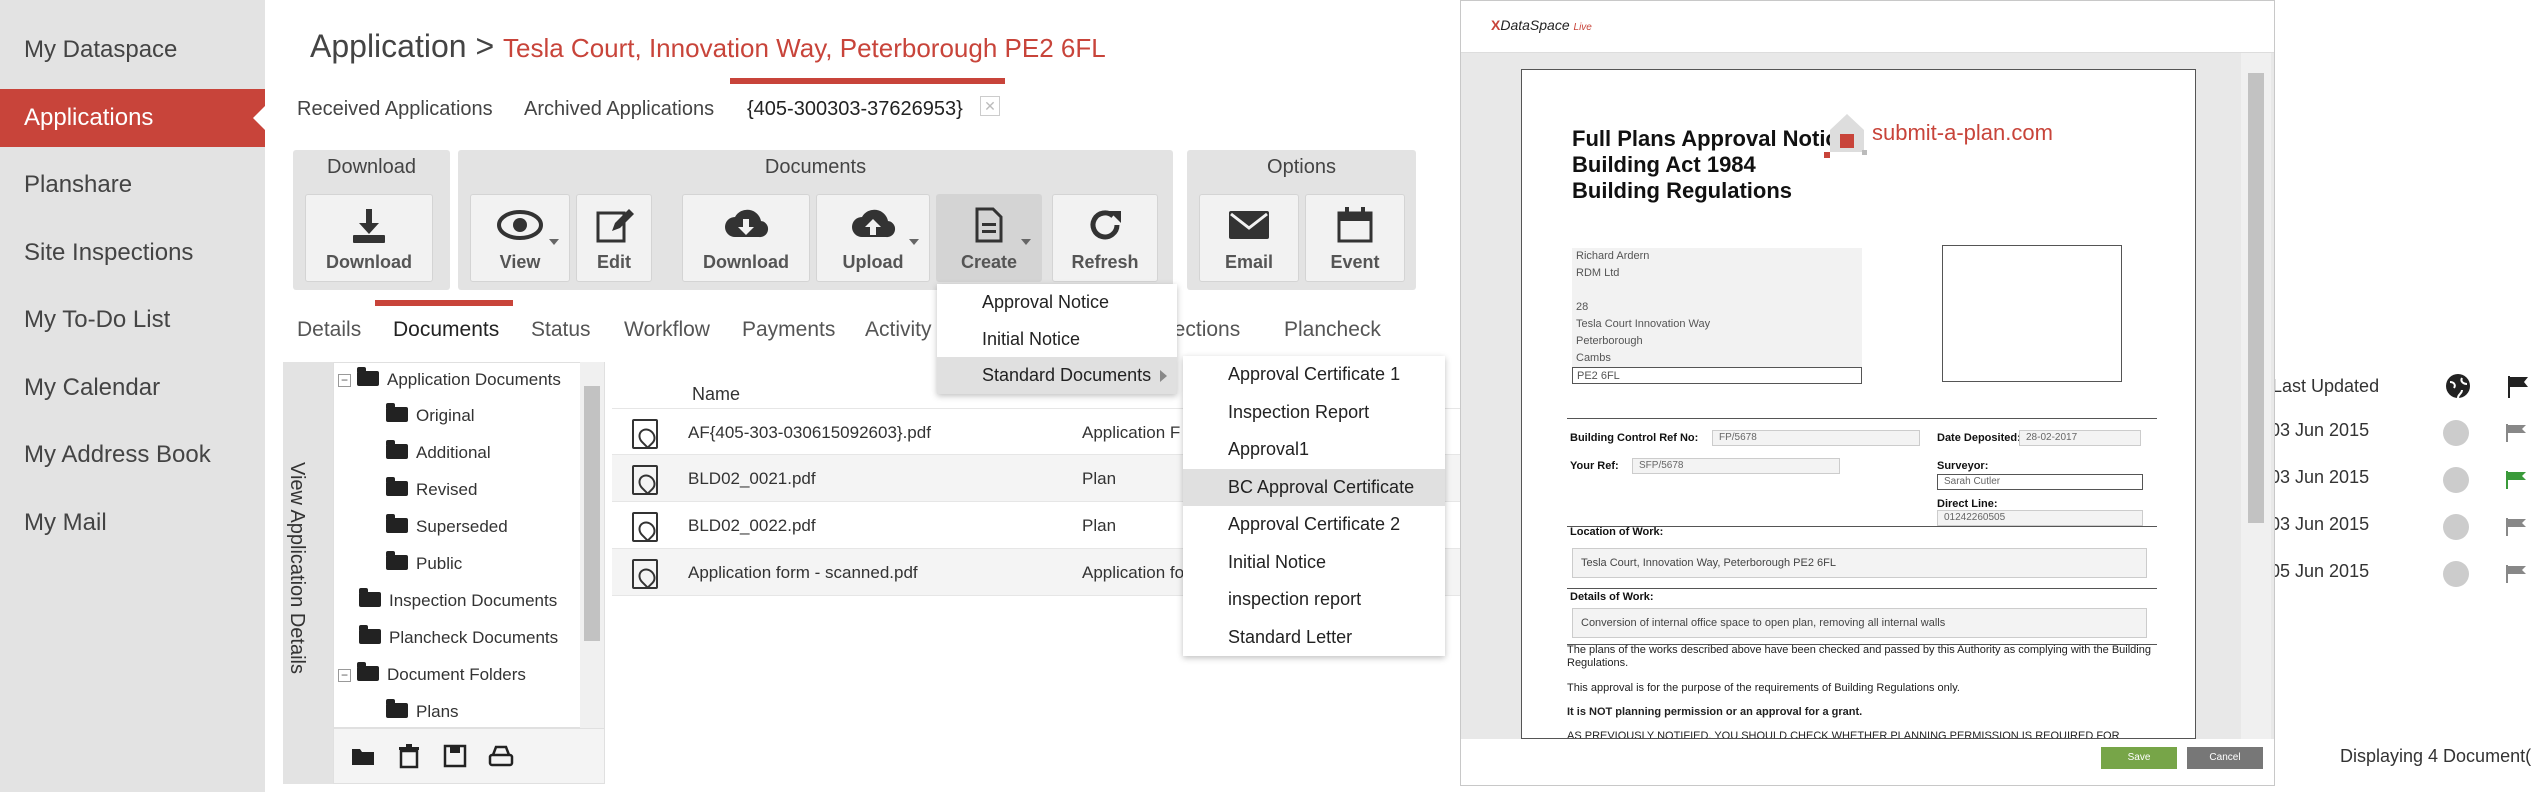 The height and width of the screenshot is (792, 2536). Describe the element at coordinates (446, 330) in the screenshot. I see `tab-documents: Documents` at that location.